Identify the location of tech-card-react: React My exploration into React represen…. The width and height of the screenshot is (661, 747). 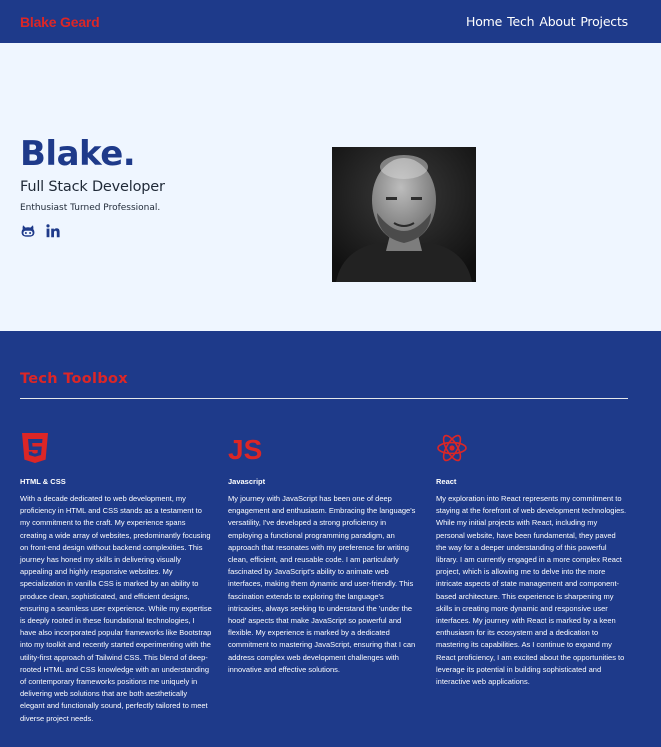
(532, 560).